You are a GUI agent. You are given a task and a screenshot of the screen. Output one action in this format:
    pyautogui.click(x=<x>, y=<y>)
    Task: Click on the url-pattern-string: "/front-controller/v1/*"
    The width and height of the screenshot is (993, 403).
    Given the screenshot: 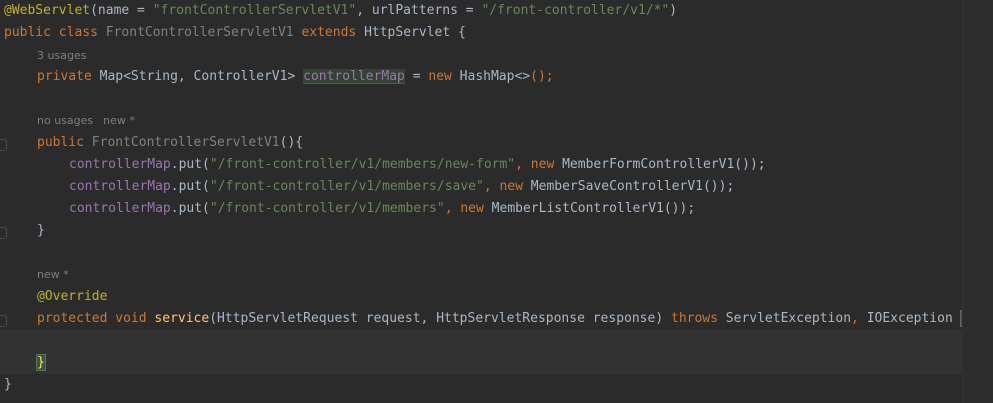 What is the action you would take?
    pyautogui.click(x=575, y=10)
    